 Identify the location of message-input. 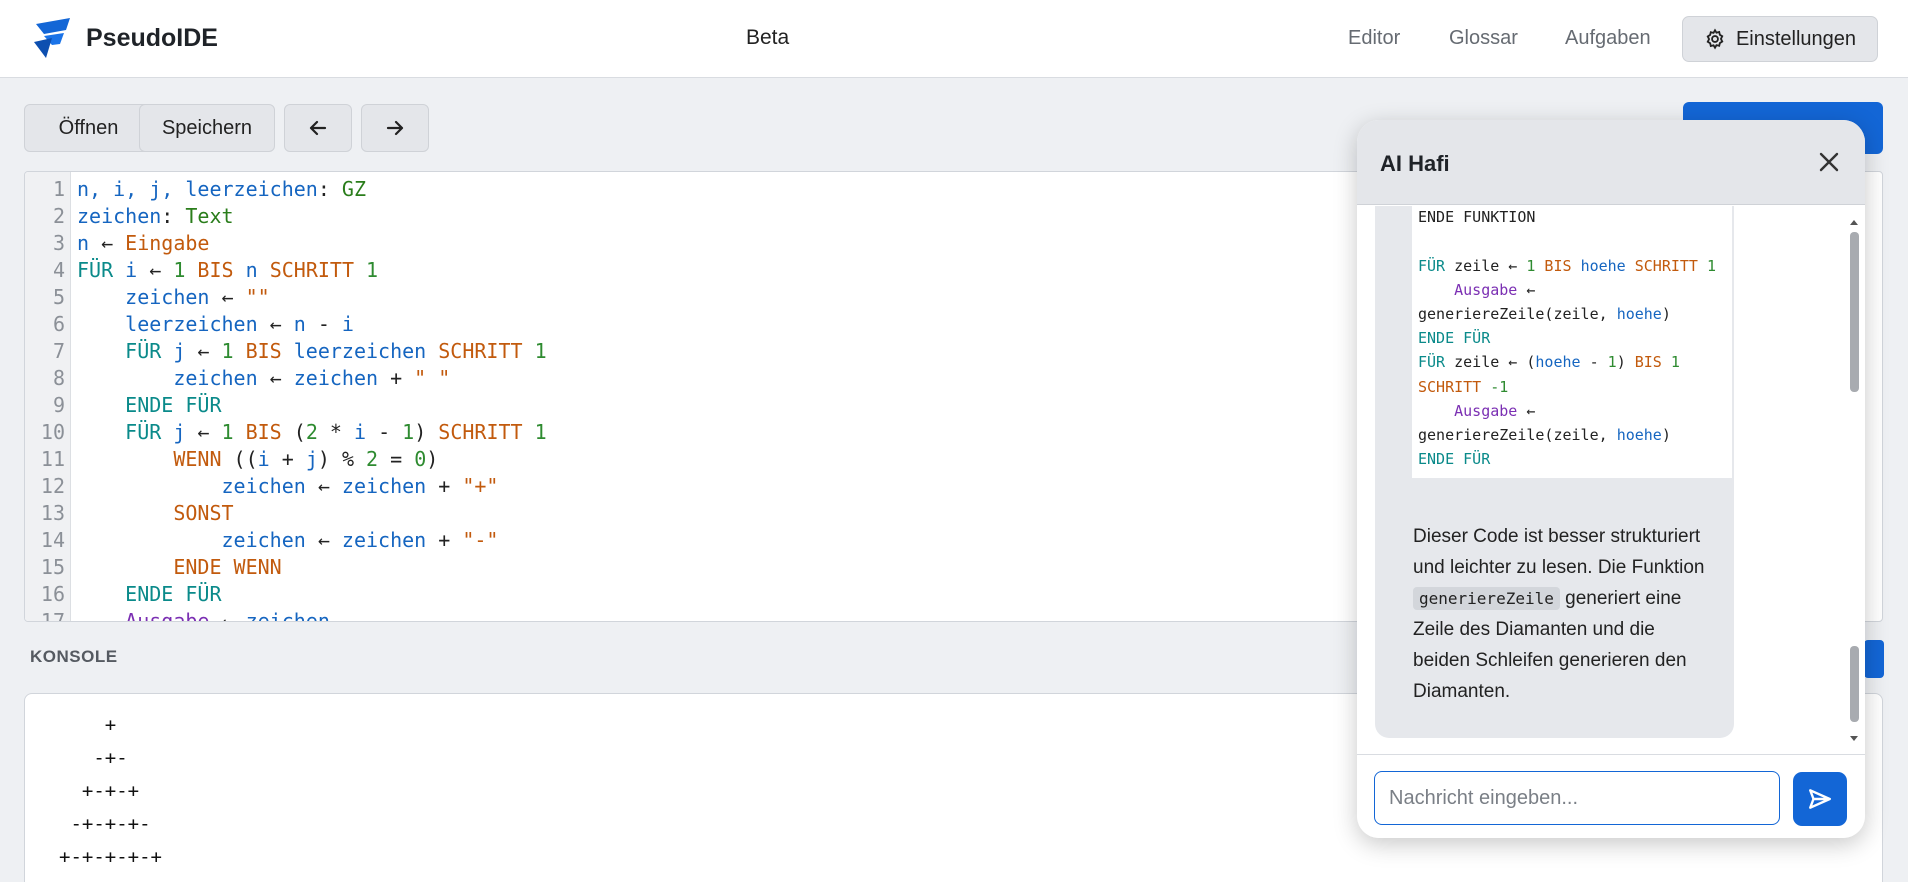
(1577, 798).